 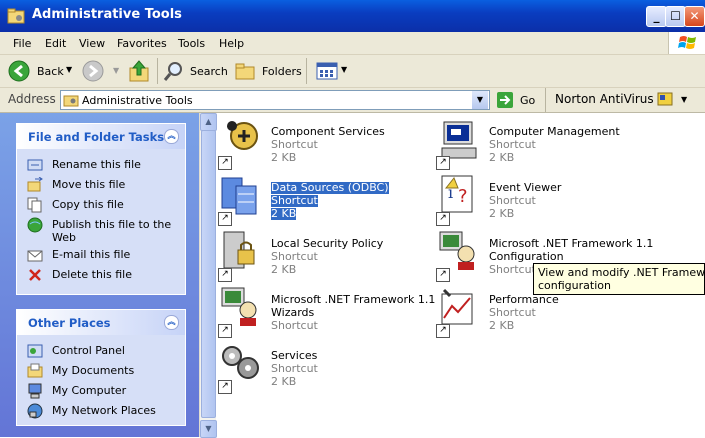 What do you see at coordinates (172, 71) in the screenshot?
I see `search-icon` at bounding box center [172, 71].